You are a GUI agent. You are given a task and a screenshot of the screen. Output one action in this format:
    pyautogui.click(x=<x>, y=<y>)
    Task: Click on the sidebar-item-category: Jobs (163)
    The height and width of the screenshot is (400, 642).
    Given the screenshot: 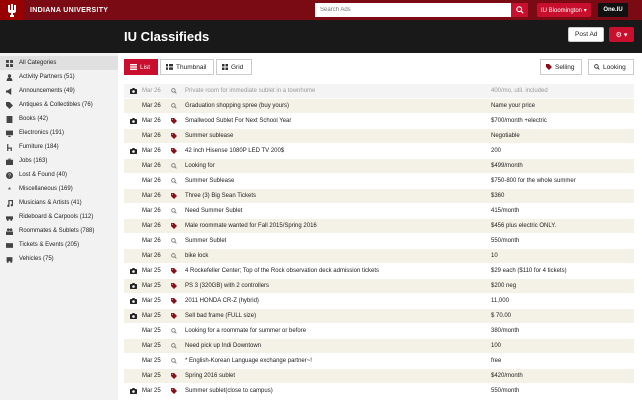 What is the action you would take?
    pyautogui.click(x=59, y=161)
    